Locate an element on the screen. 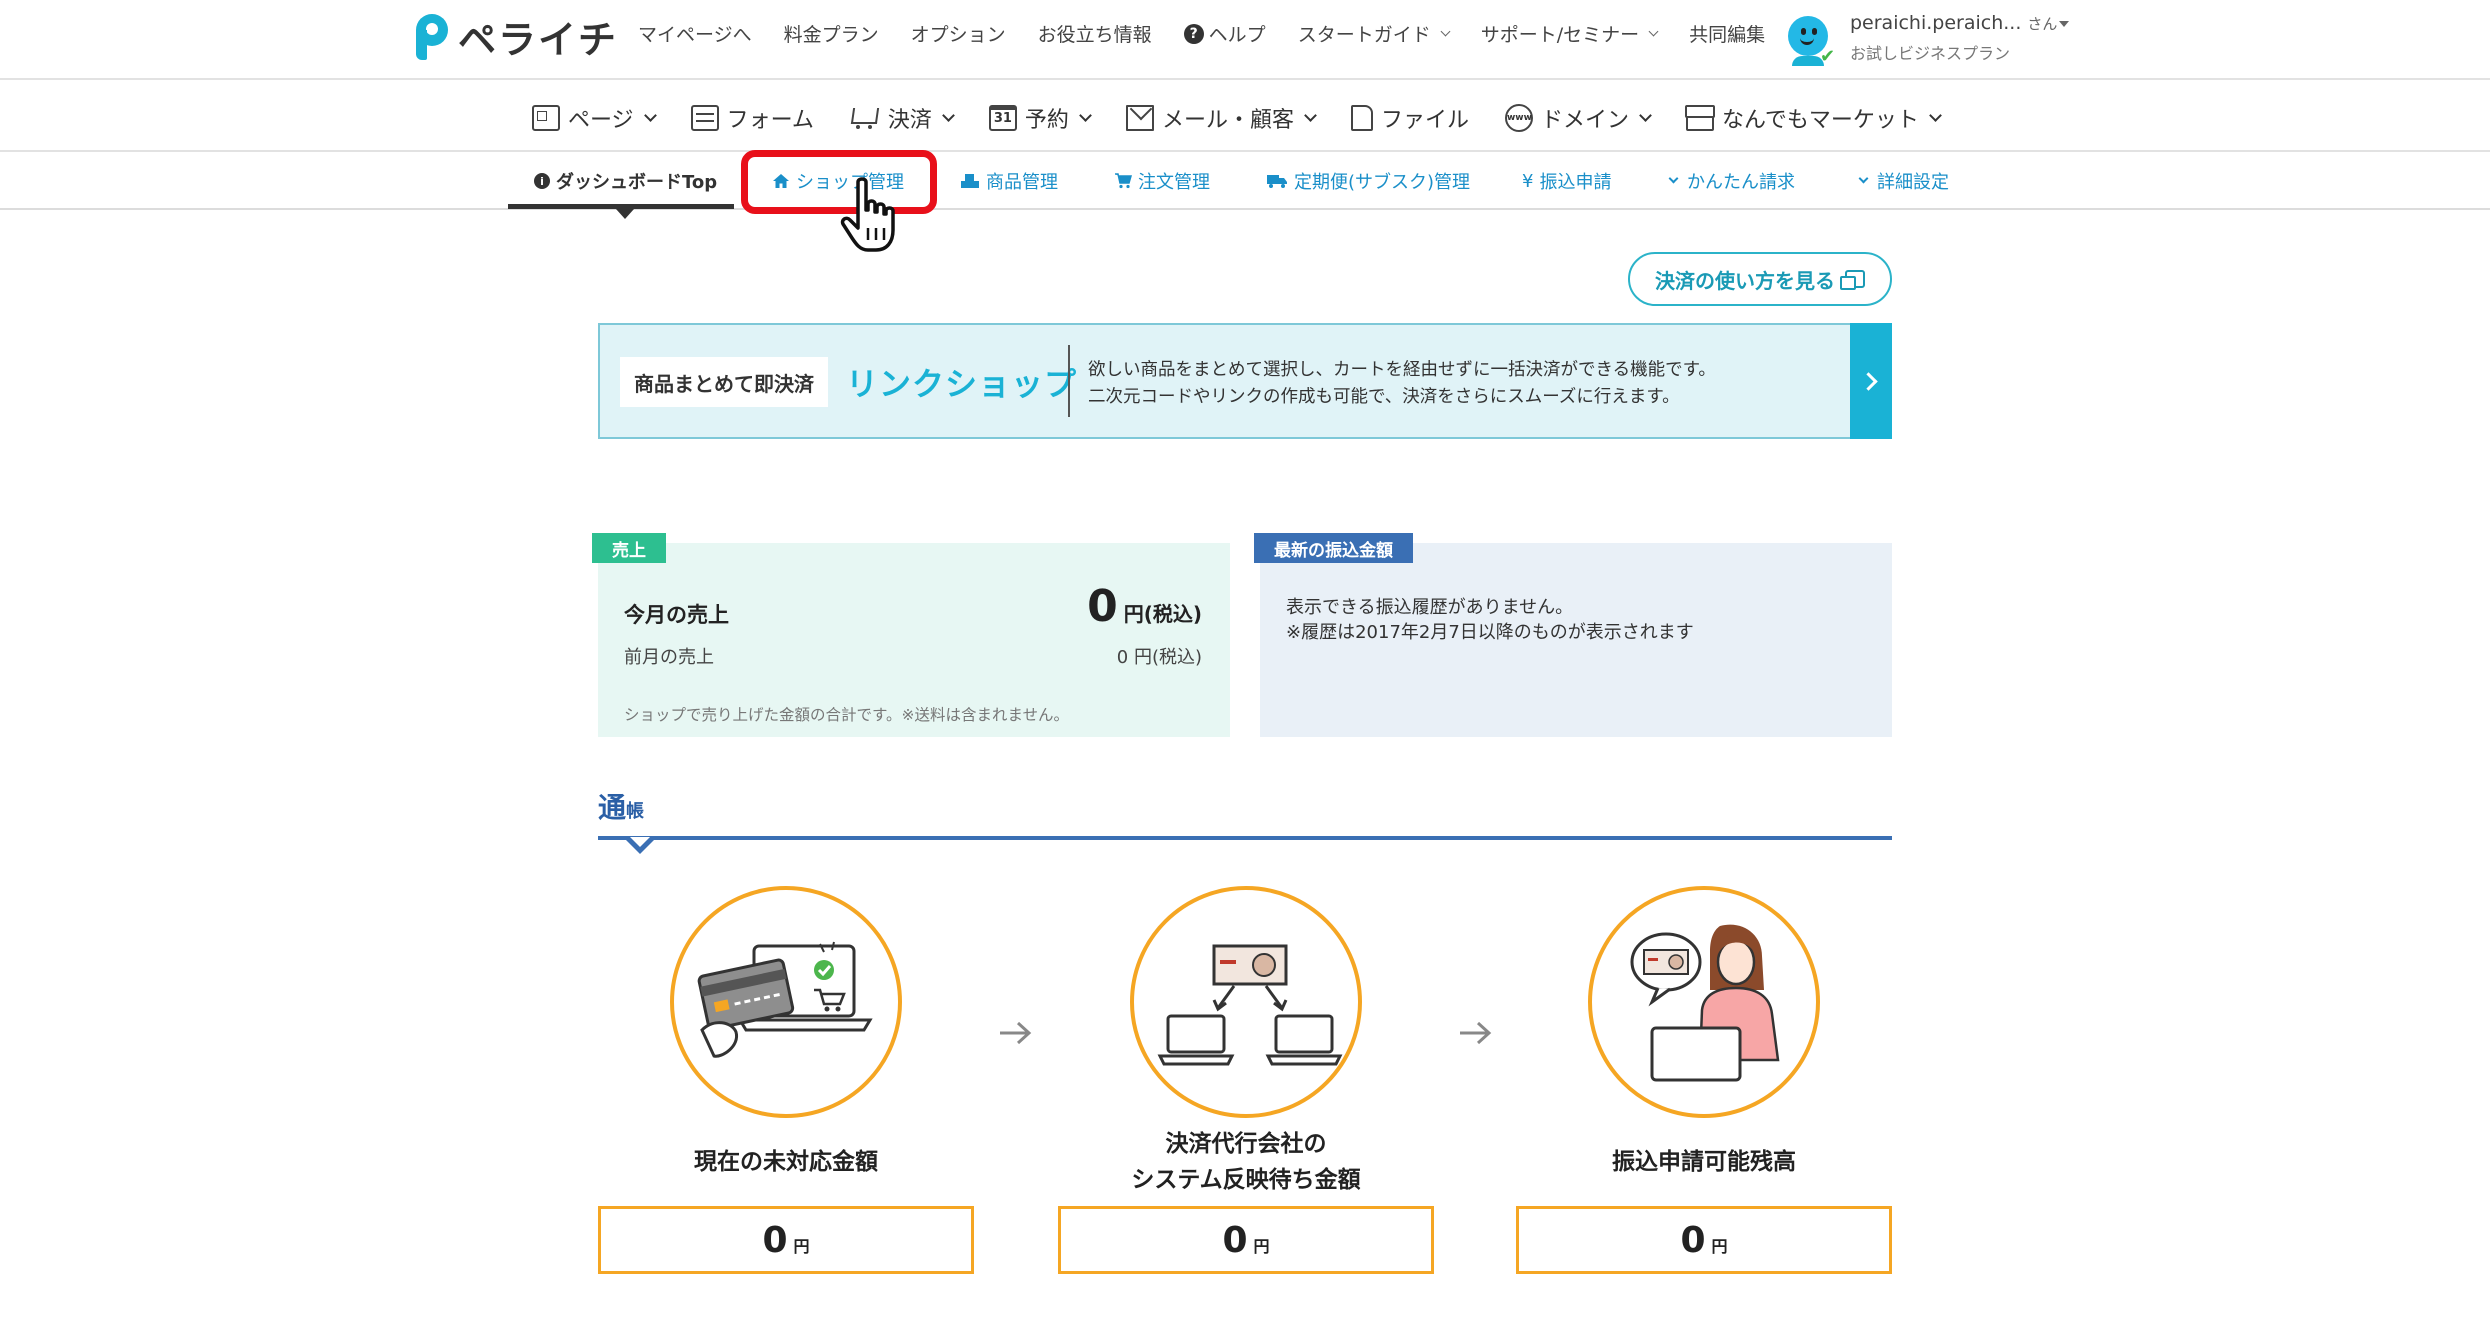 The image size is (2490, 1318). mainnav-reservation: 31 予約 is located at coordinates (1040, 118).